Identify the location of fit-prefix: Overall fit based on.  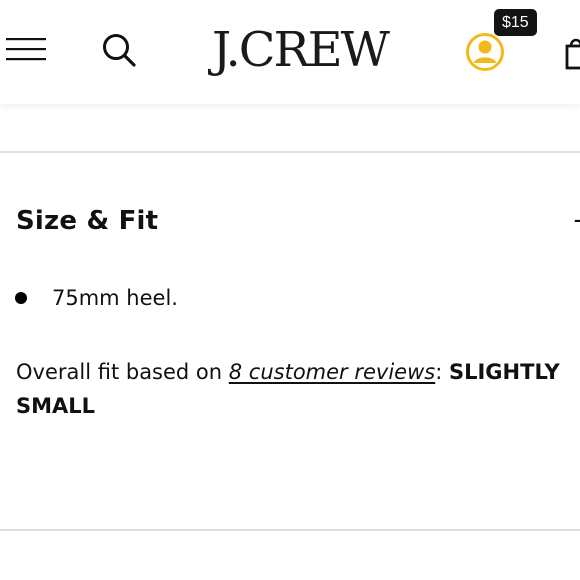
(122, 372).